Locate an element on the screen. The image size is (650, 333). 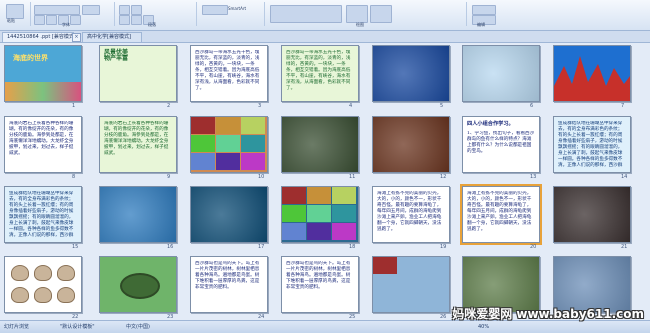
zoom-level: 40% is located at coordinates (483, 327).